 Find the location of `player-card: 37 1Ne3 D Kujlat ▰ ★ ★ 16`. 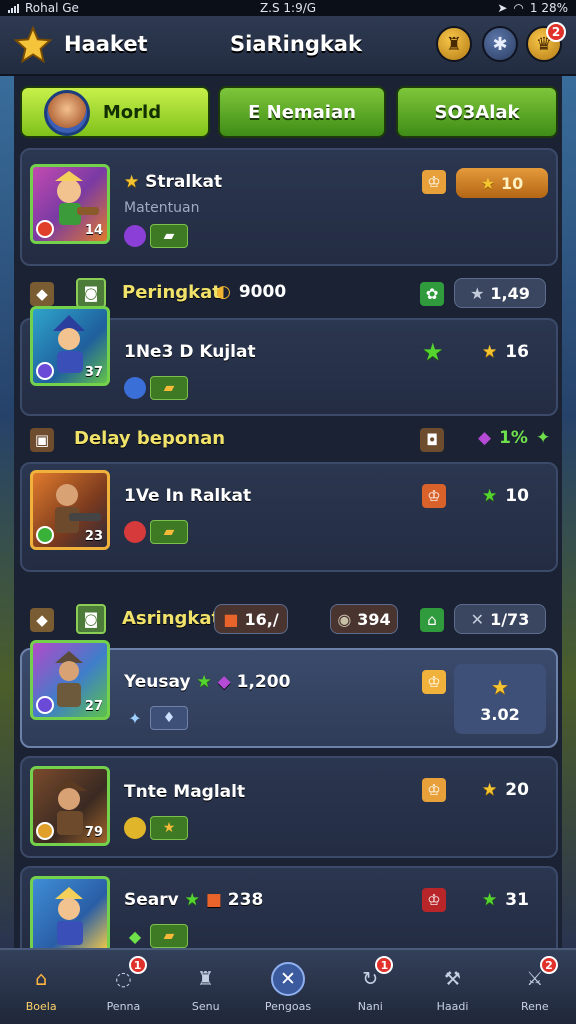

player-card: 37 1Ne3 D Kujlat ▰ ★ ★ 16 is located at coordinates (289, 361).